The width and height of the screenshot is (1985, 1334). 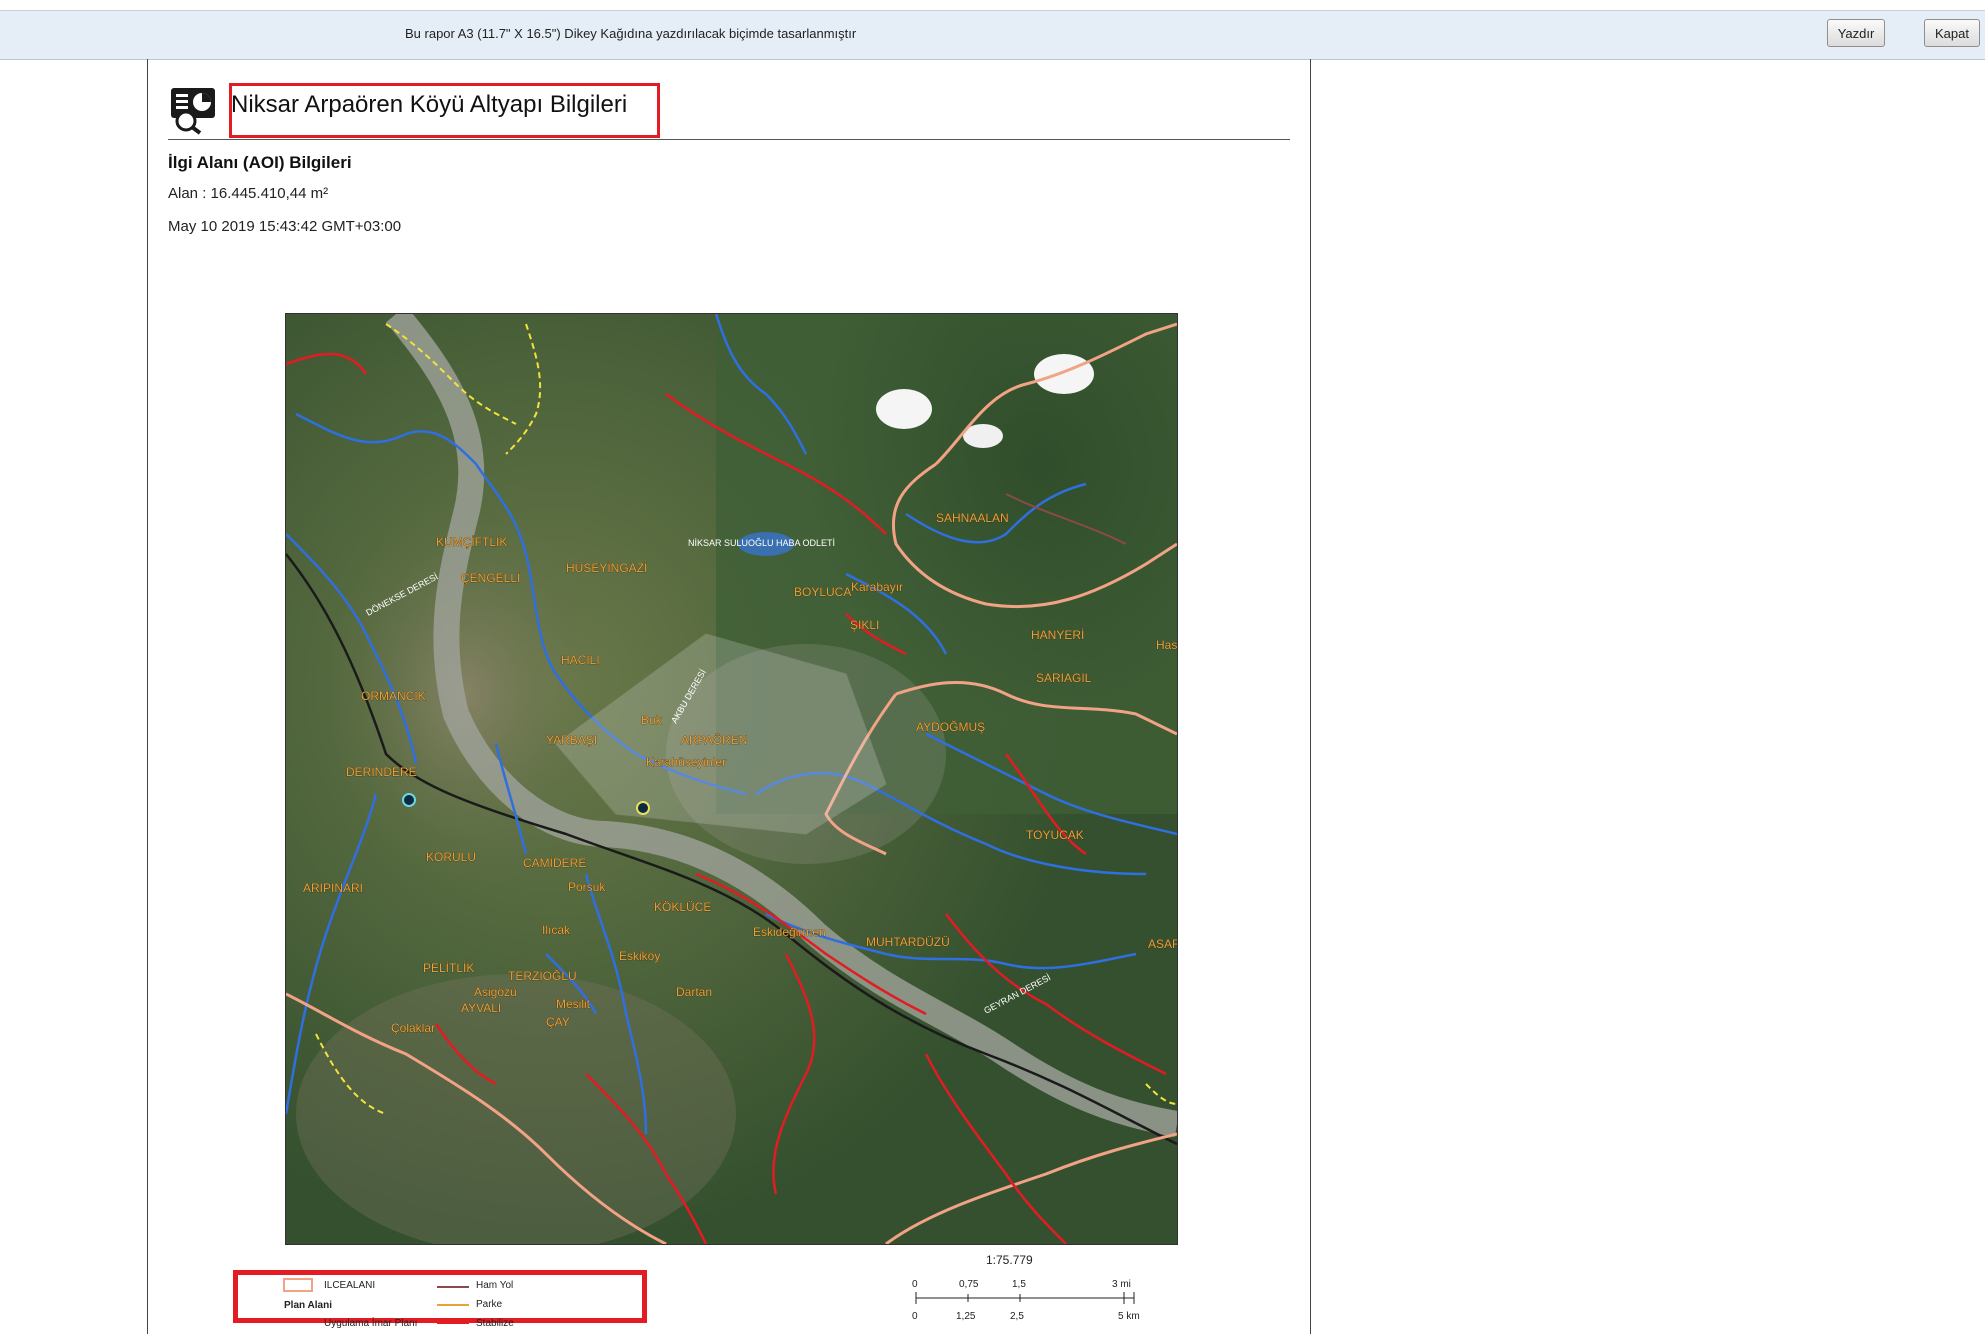 I want to click on map-label: KUMÇİFTLİK, so click(x=471, y=542).